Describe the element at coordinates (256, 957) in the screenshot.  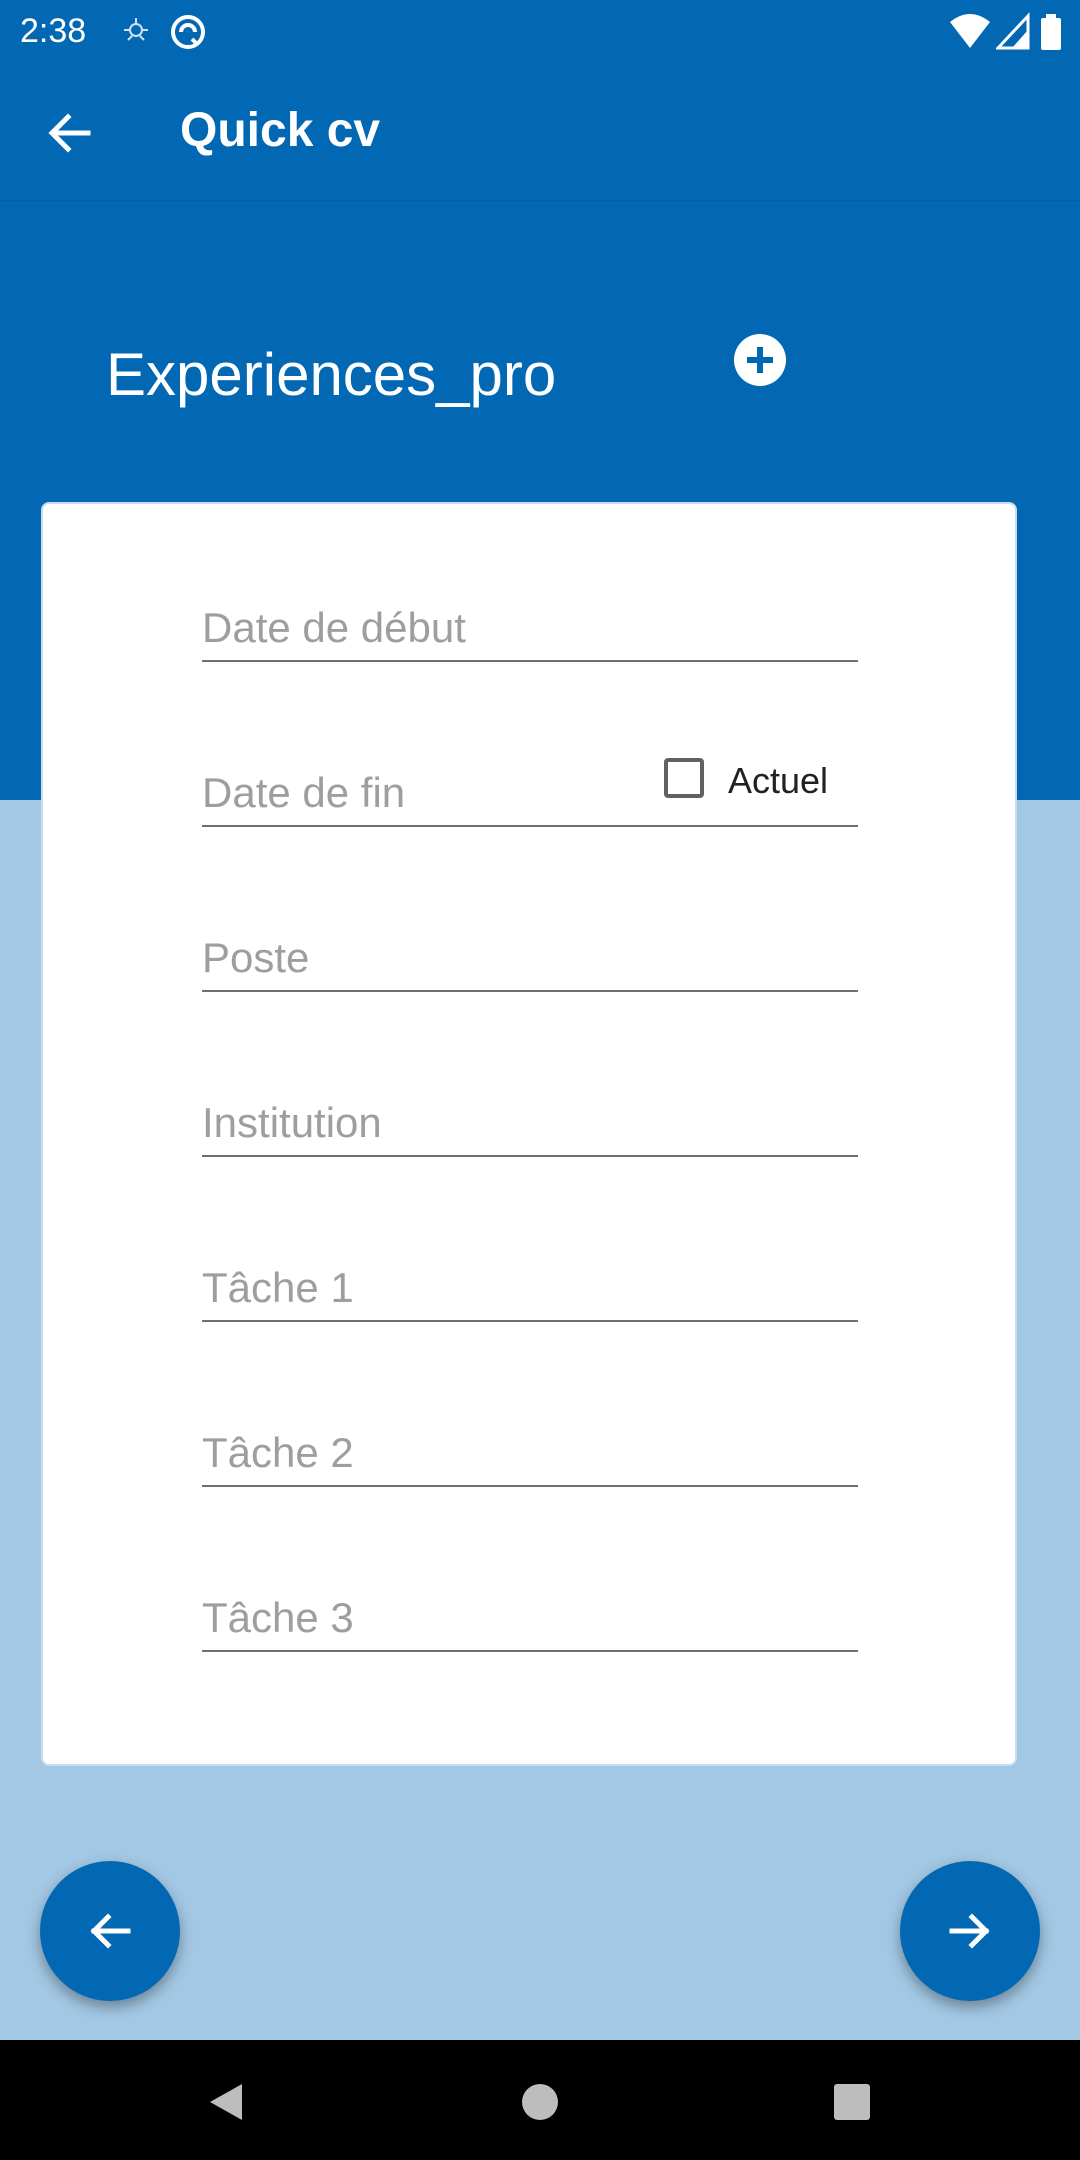
I see `position-placeholder: Poste` at that location.